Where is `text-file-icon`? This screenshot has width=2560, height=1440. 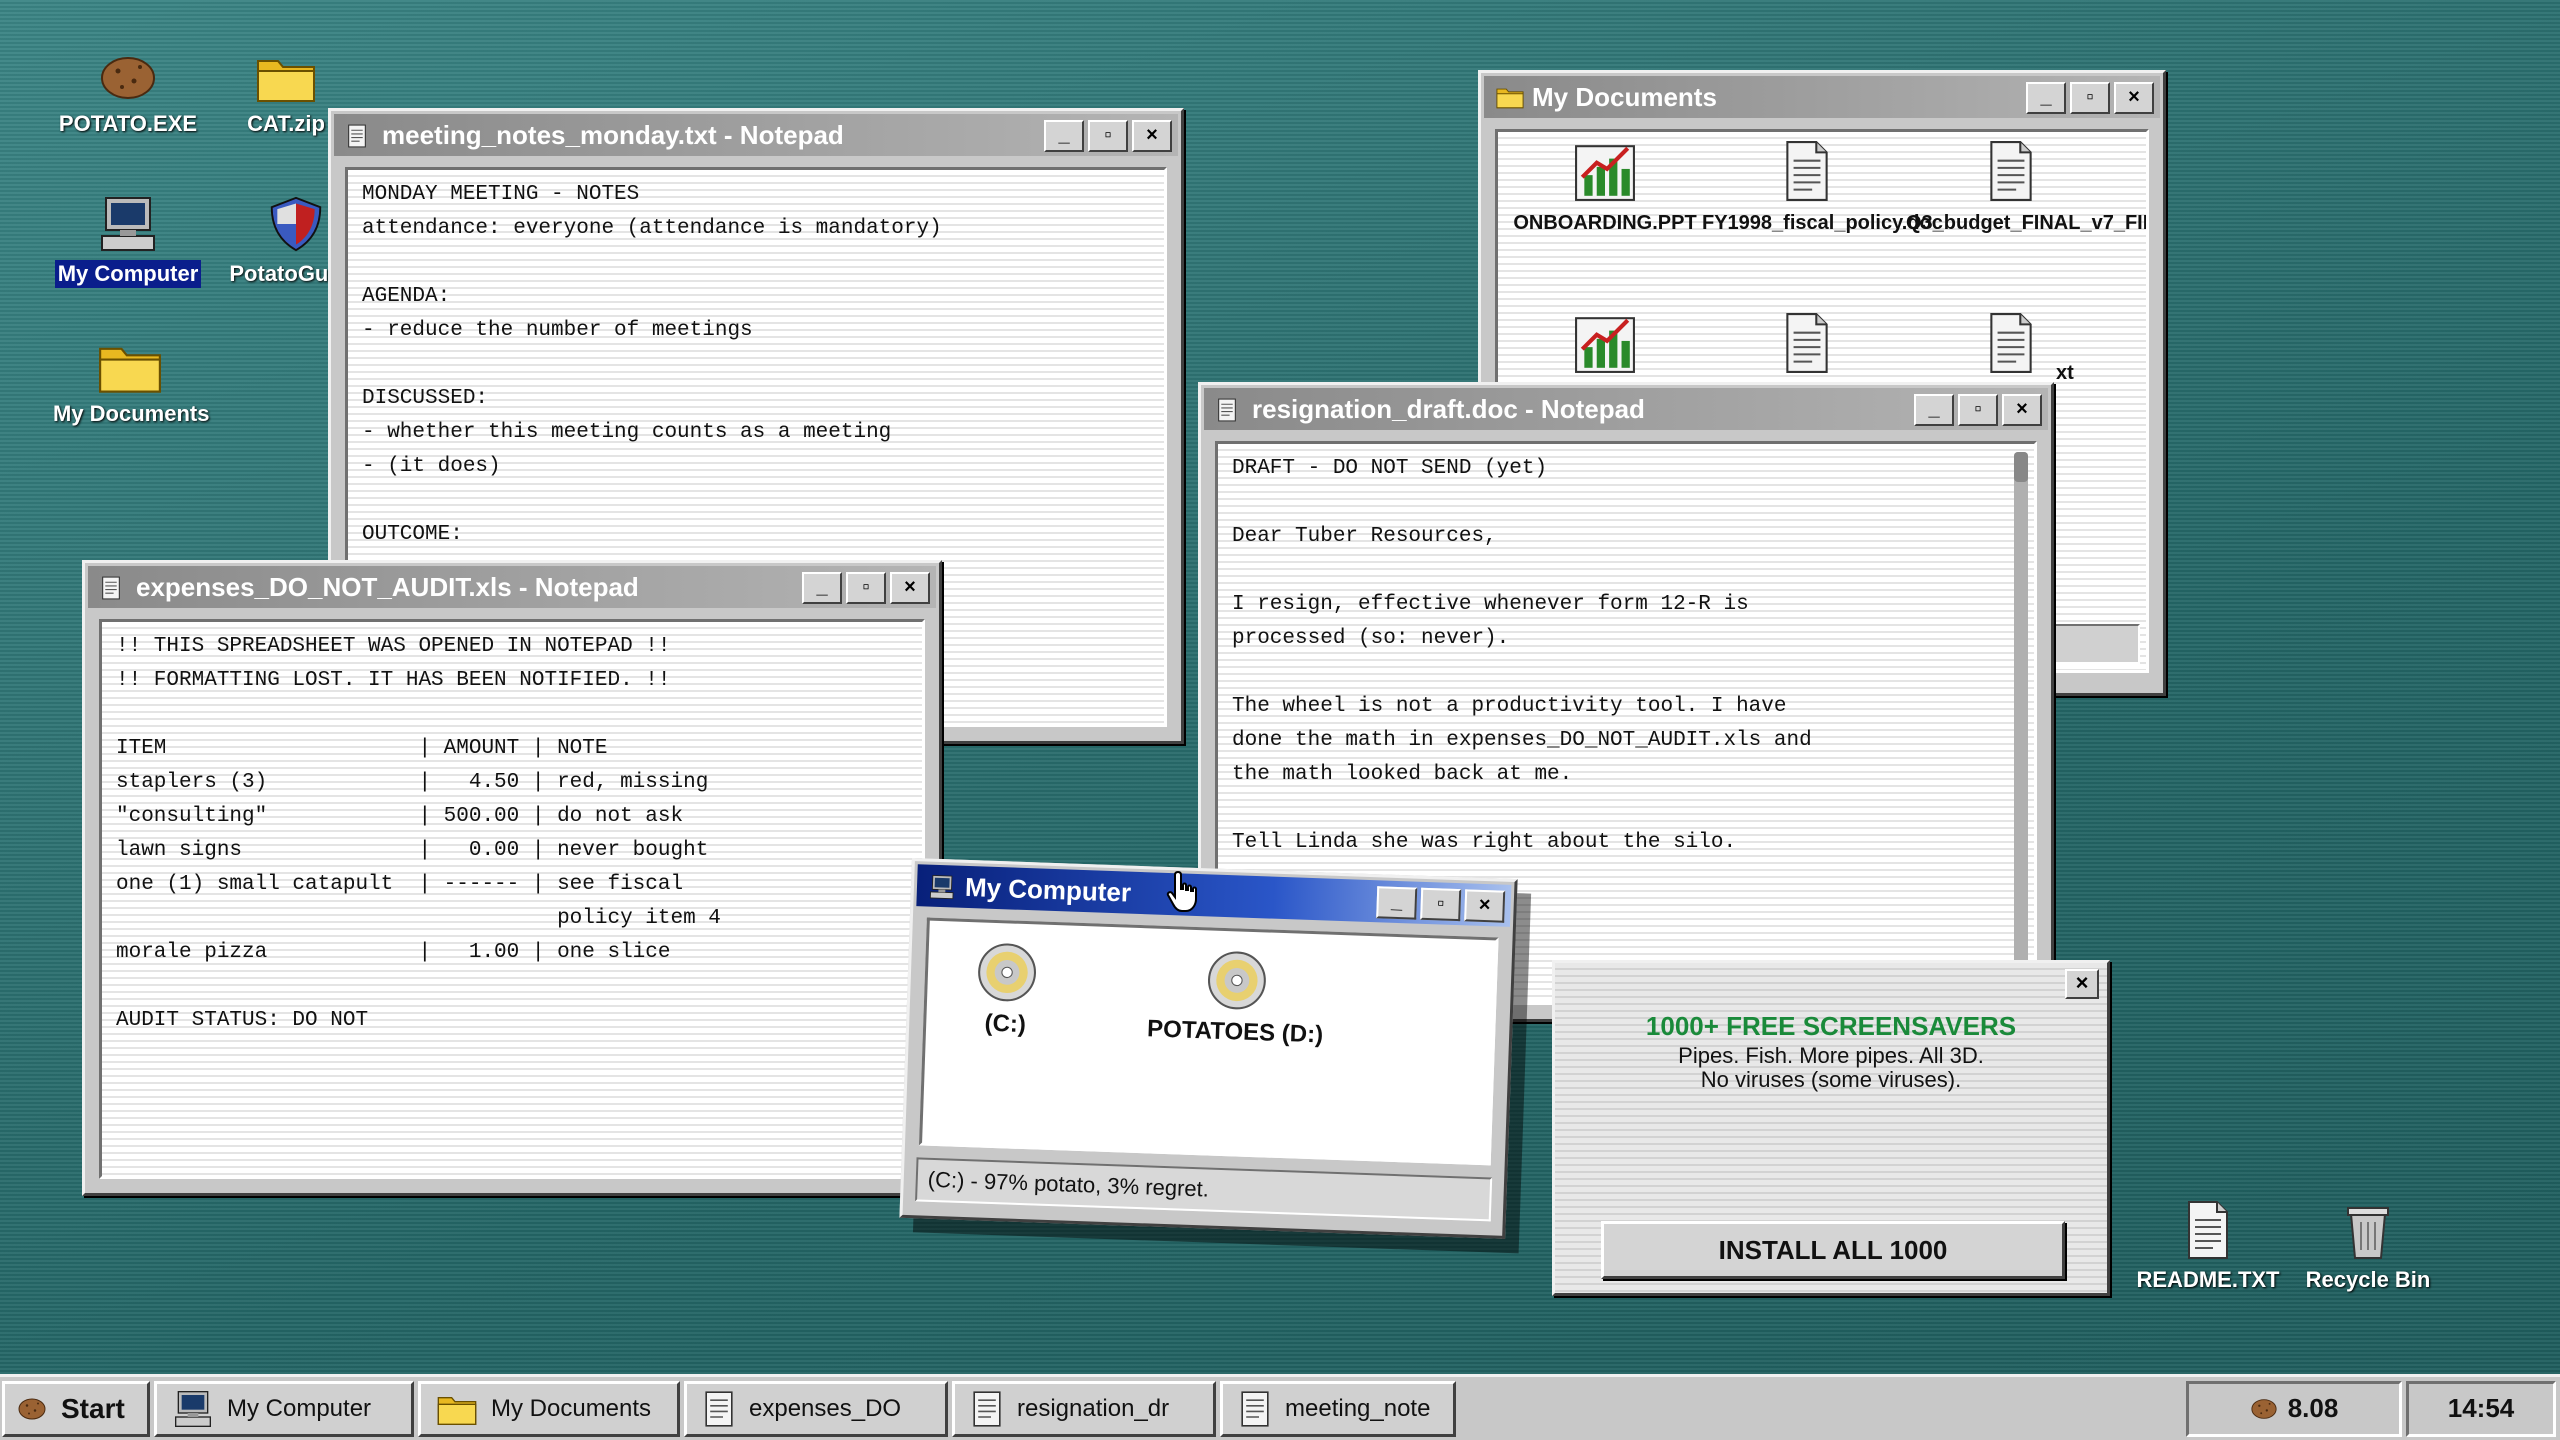
text-file-icon is located at coordinates (2208, 1230).